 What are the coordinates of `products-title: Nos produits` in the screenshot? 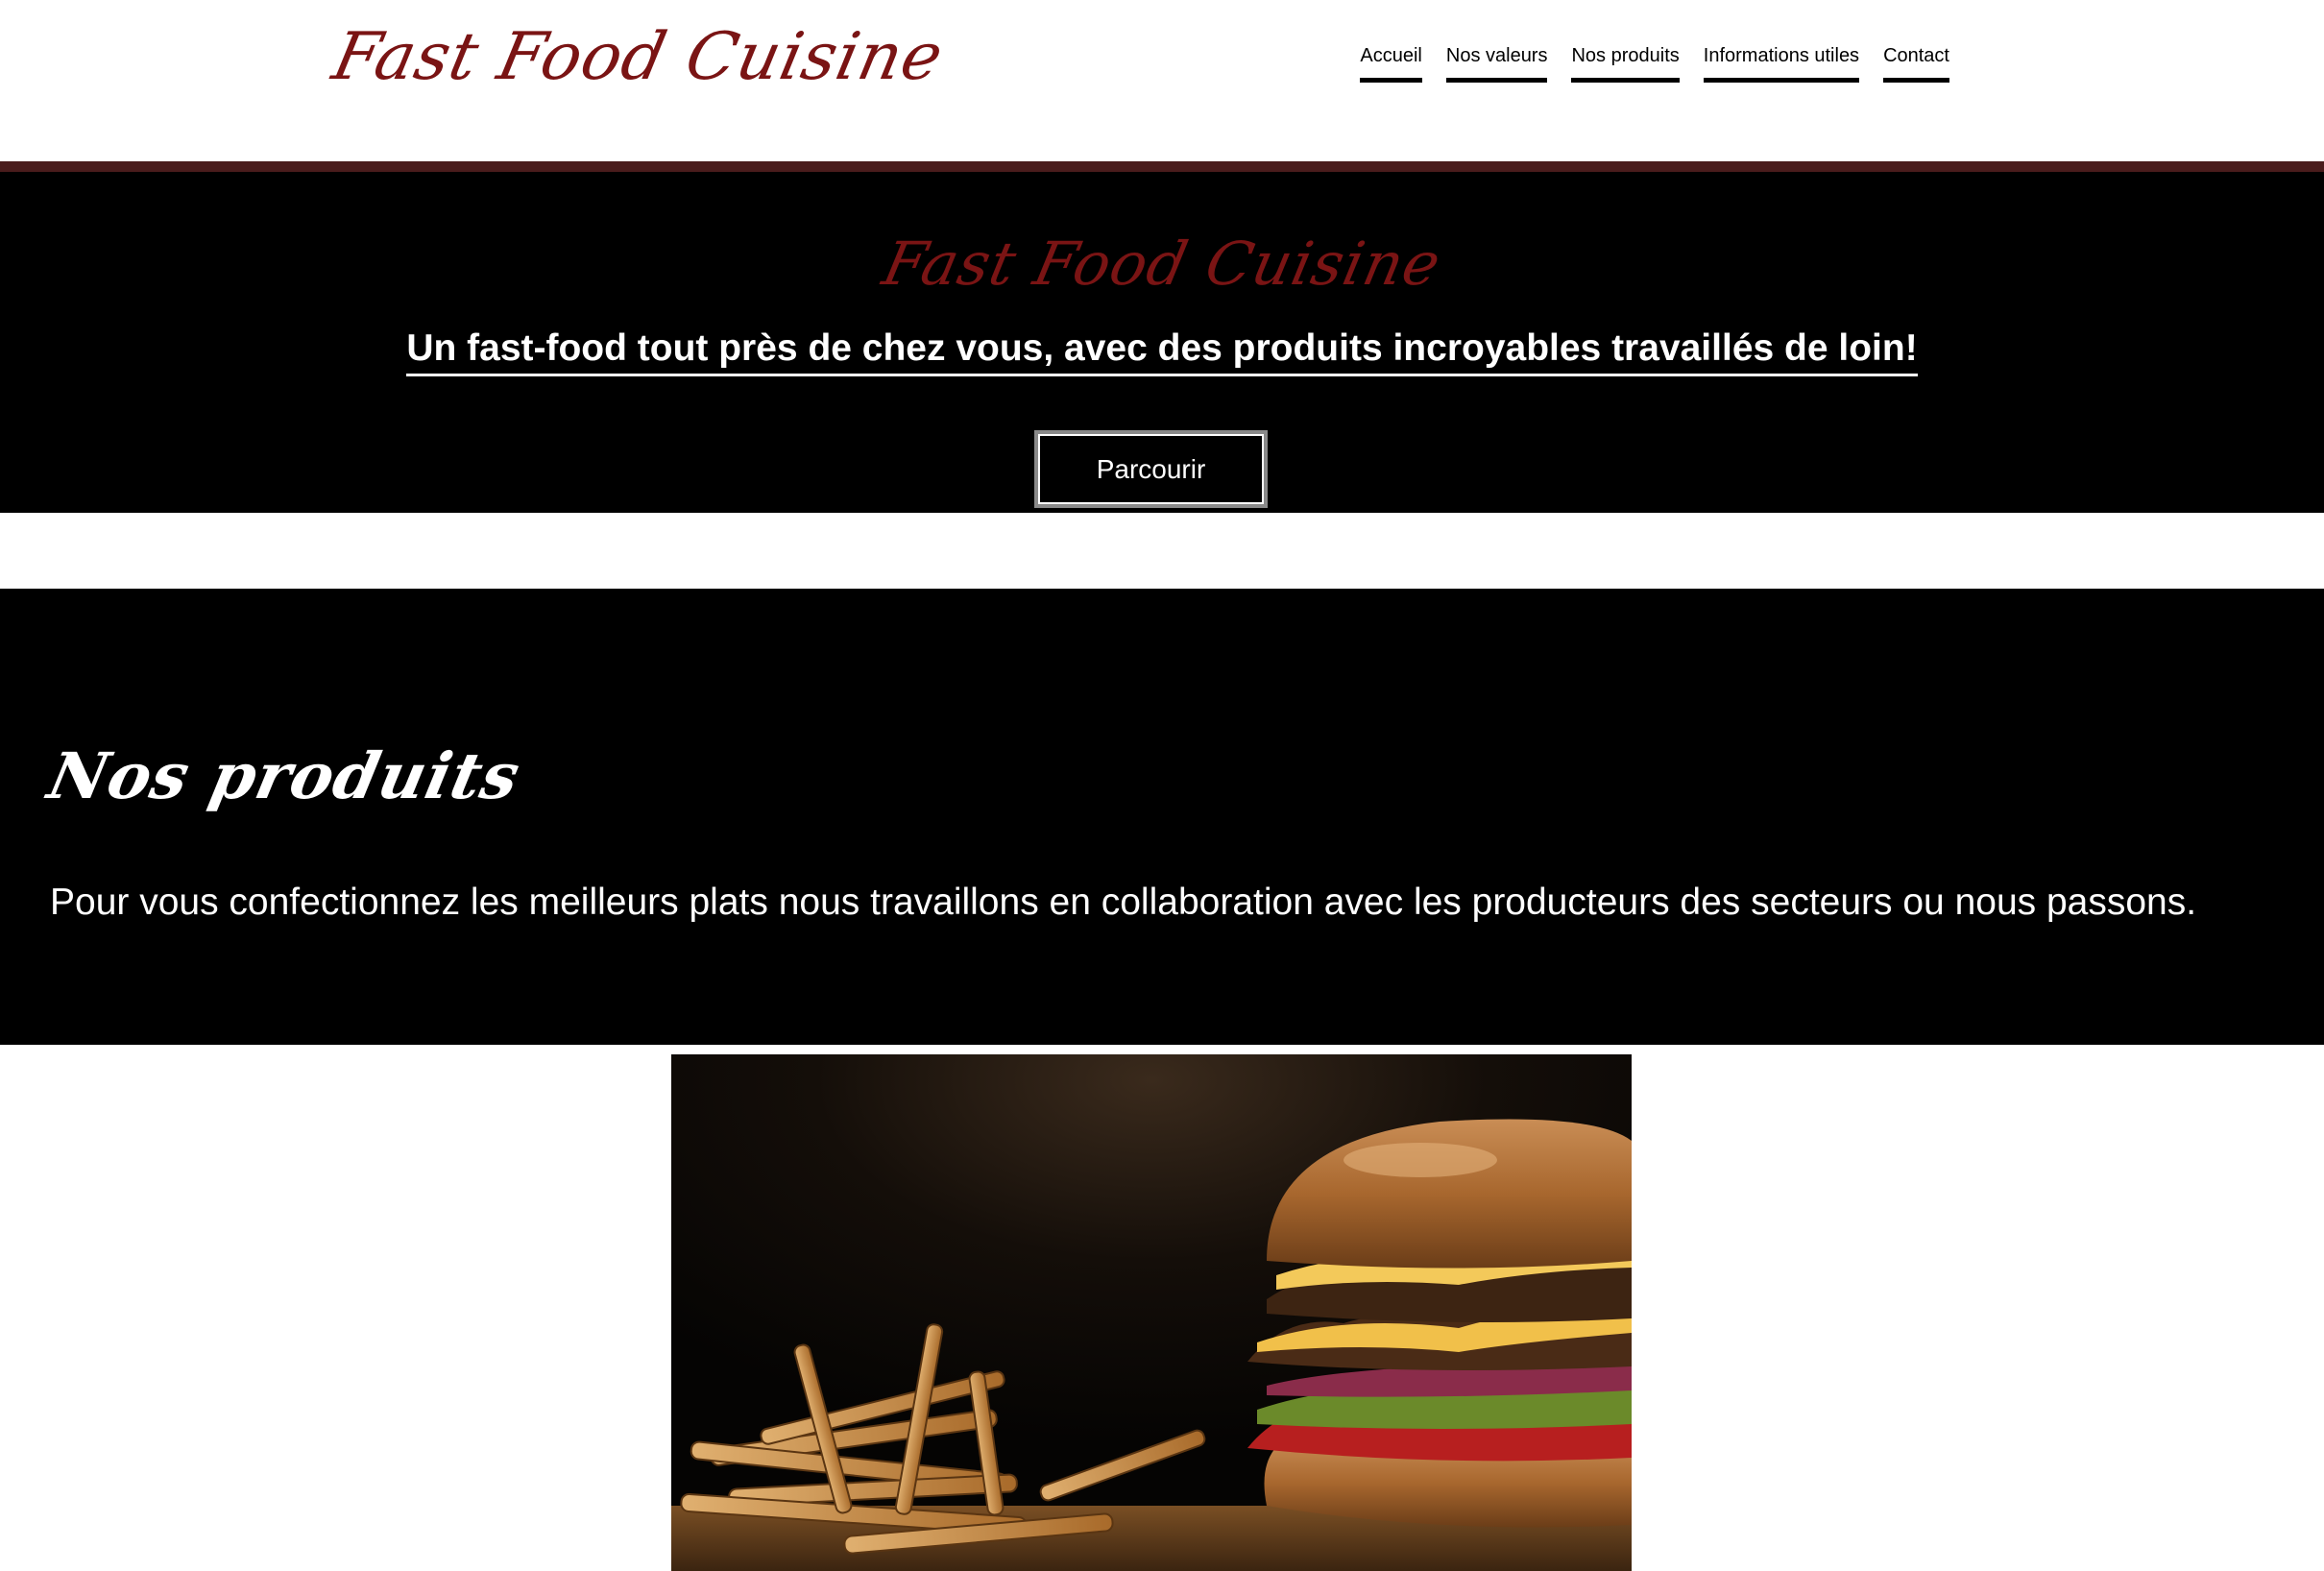 It's located at (284, 775).